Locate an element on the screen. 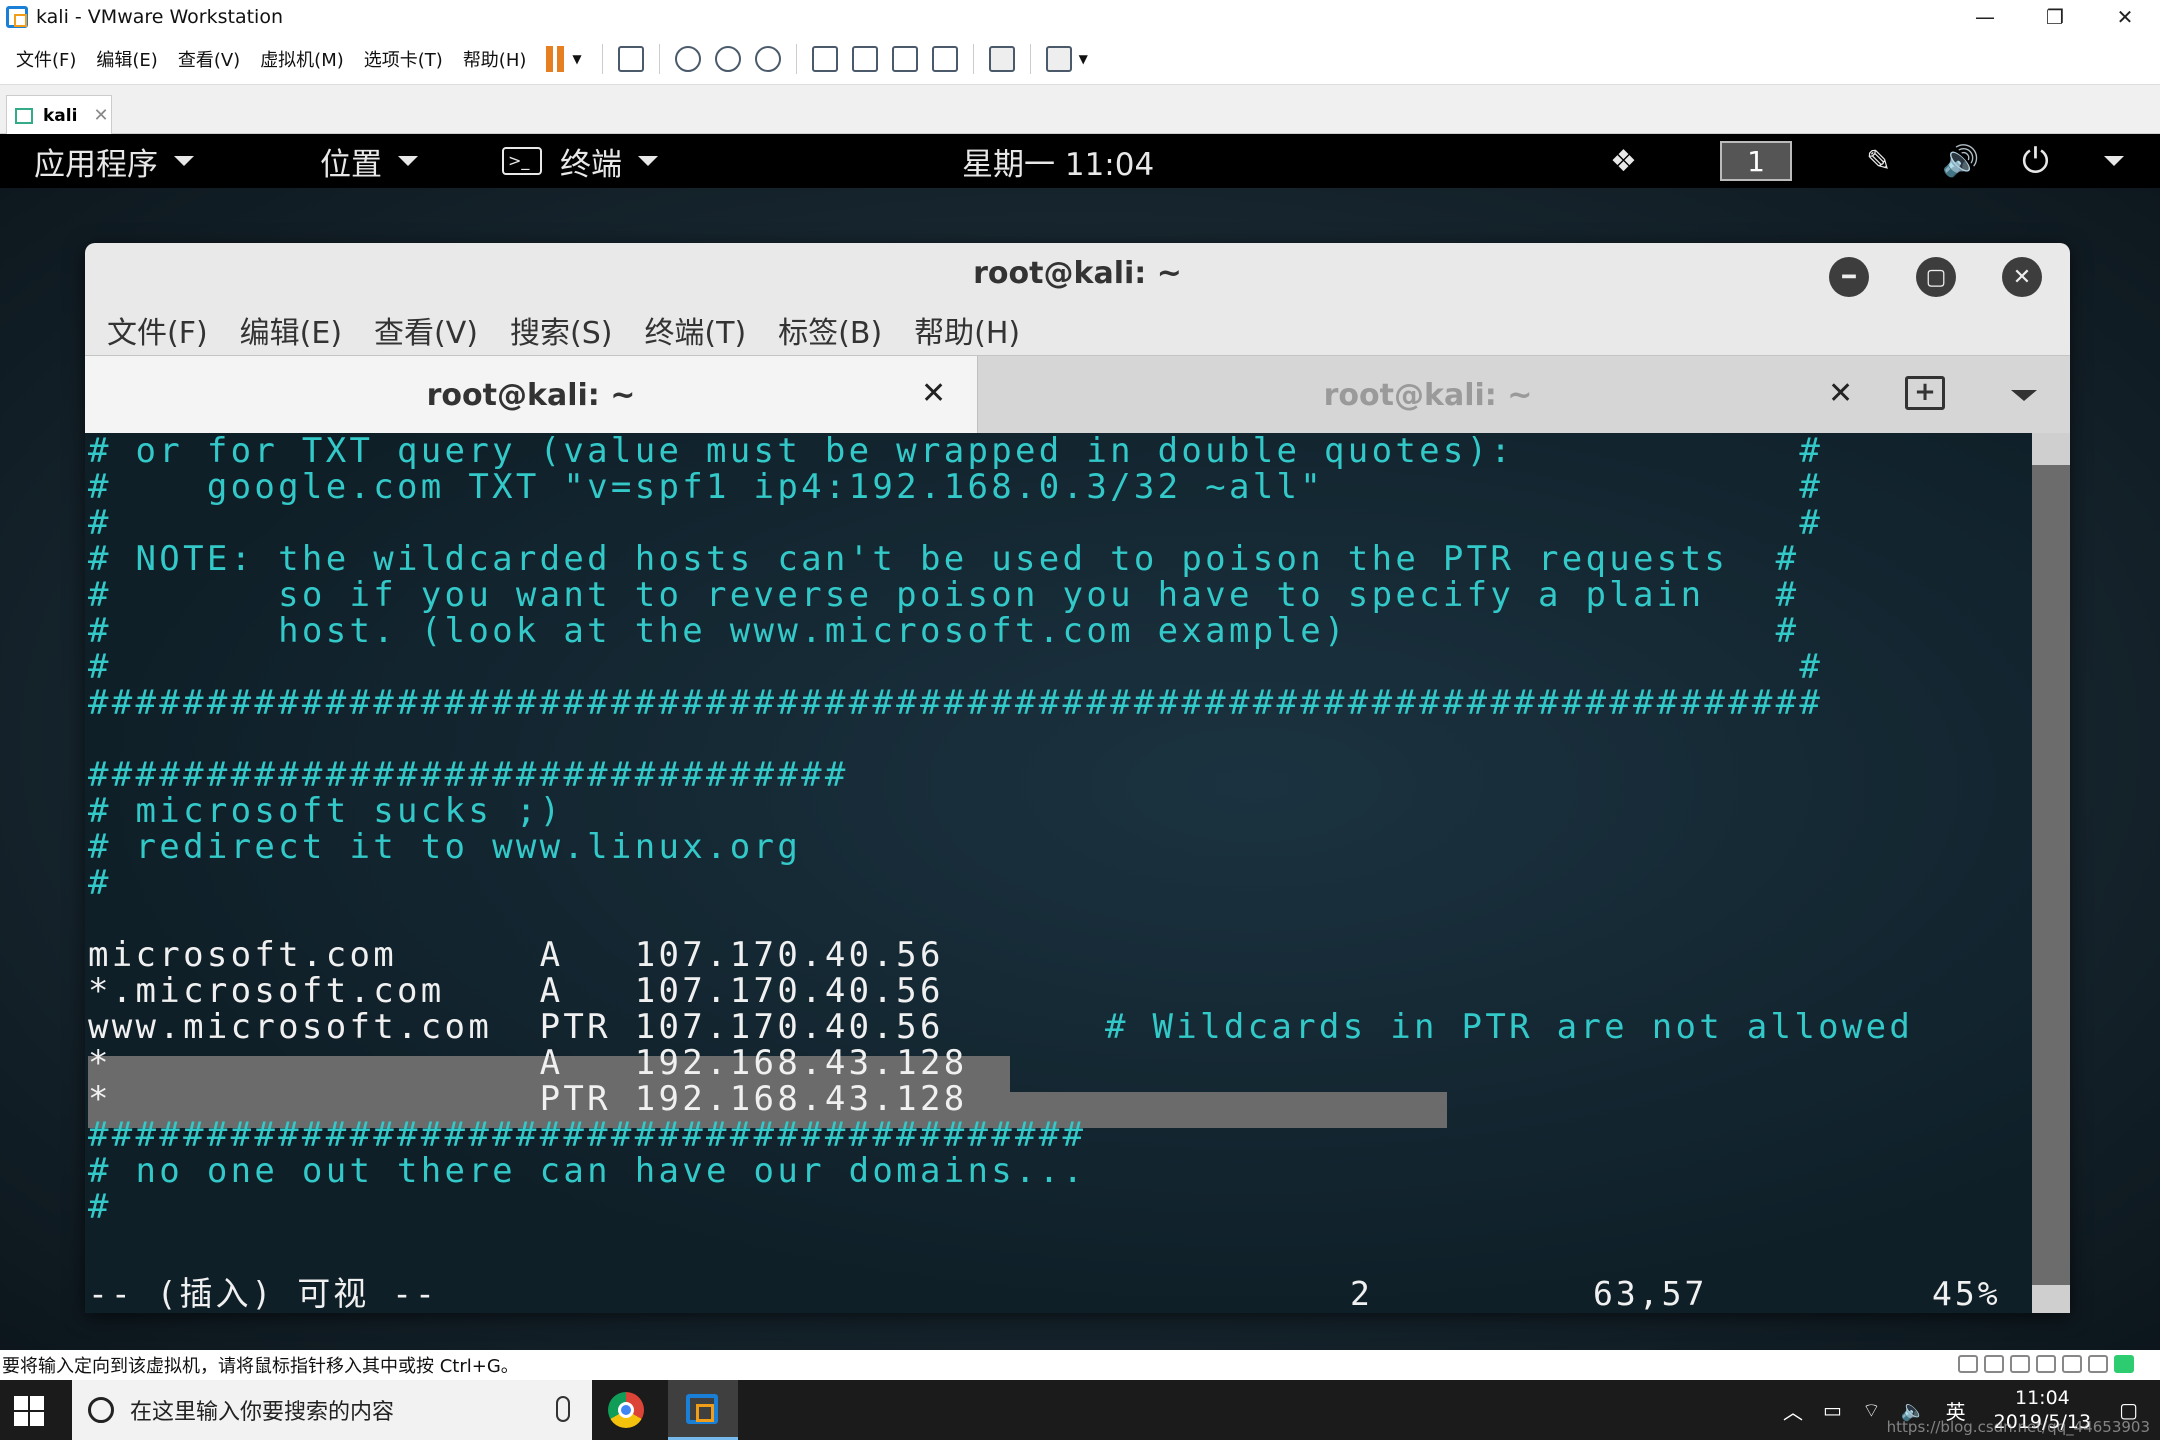  vmware-statusbar: 要将输入定向到该虚拟机，请将鼠标指针移入其中或按 Ctrl+G。 is located at coordinates (1080, 1365).